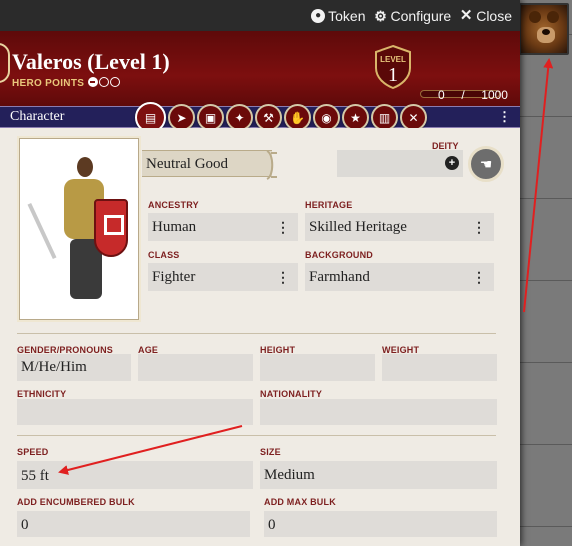 The height and width of the screenshot is (546, 572). Describe the element at coordinates (479, 227) in the screenshot. I see `heritage-menu-icon: ⋮` at that location.